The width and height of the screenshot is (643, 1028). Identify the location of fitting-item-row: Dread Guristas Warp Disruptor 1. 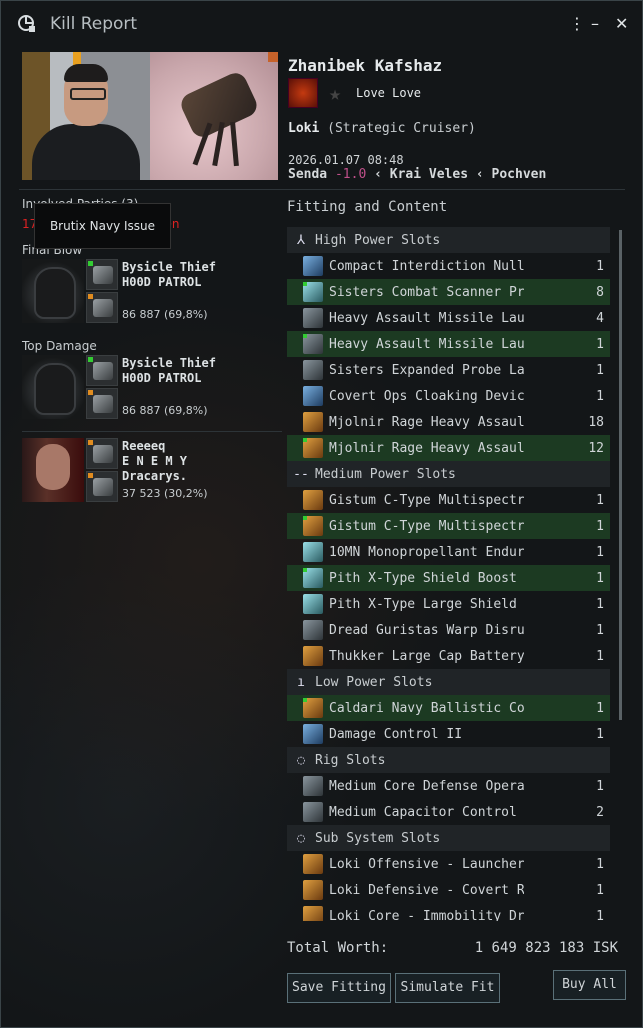
(448, 630).